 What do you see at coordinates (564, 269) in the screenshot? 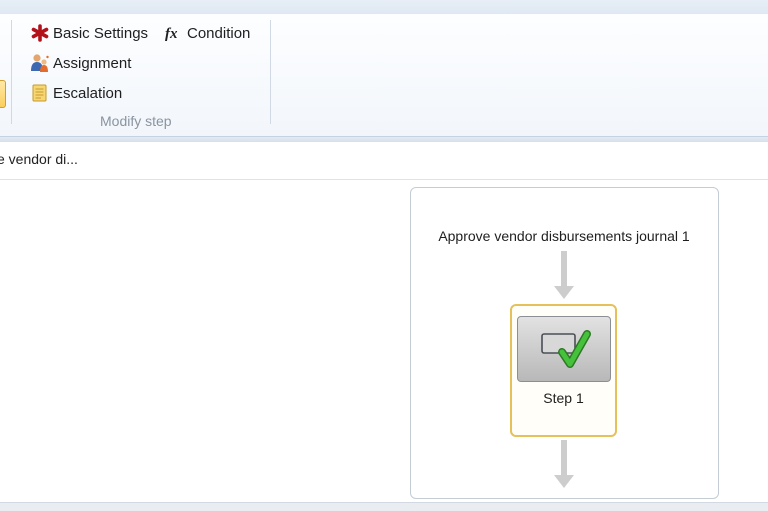
I see `flow-arrow-in-shaft` at bounding box center [564, 269].